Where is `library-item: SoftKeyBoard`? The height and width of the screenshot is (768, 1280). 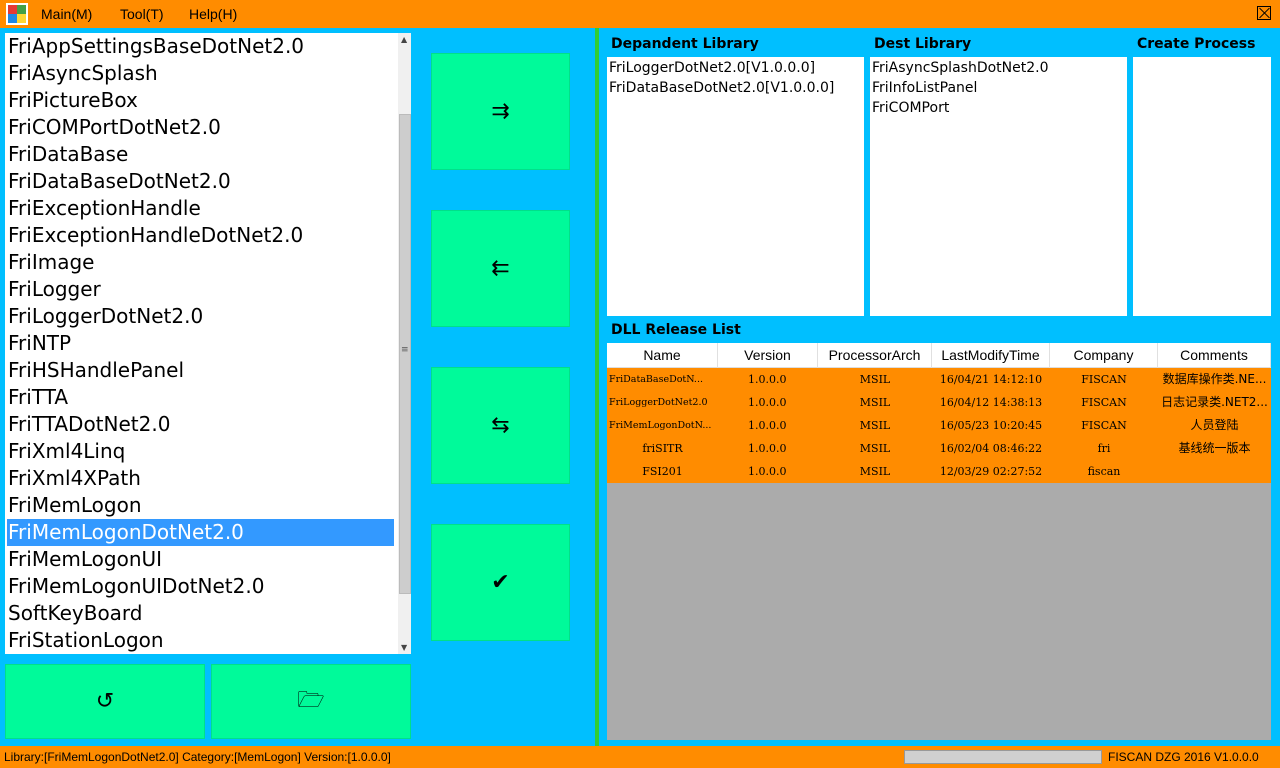 library-item: SoftKeyBoard is located at coordinates (200, 613).